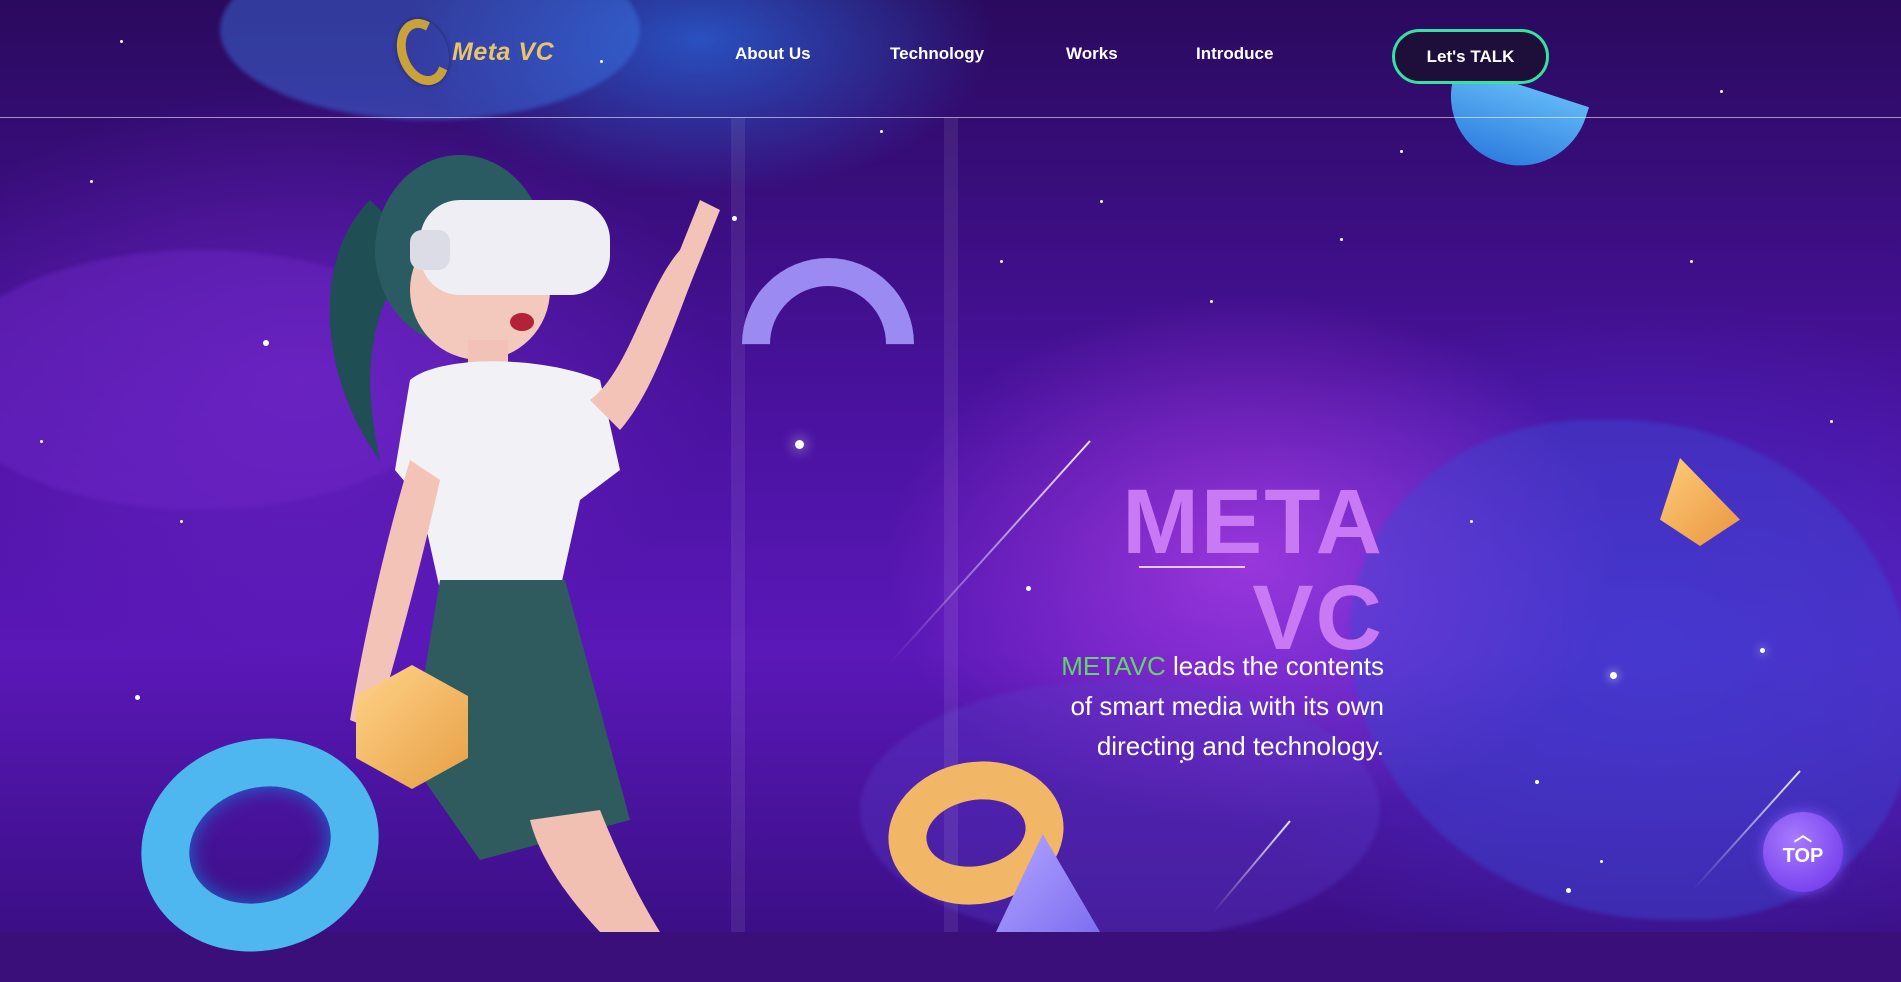 Image resolution: width=1901 pixels, height=982 pixels. I want to click on hero-desc-line3: directing and technology., so click(1240, 746).